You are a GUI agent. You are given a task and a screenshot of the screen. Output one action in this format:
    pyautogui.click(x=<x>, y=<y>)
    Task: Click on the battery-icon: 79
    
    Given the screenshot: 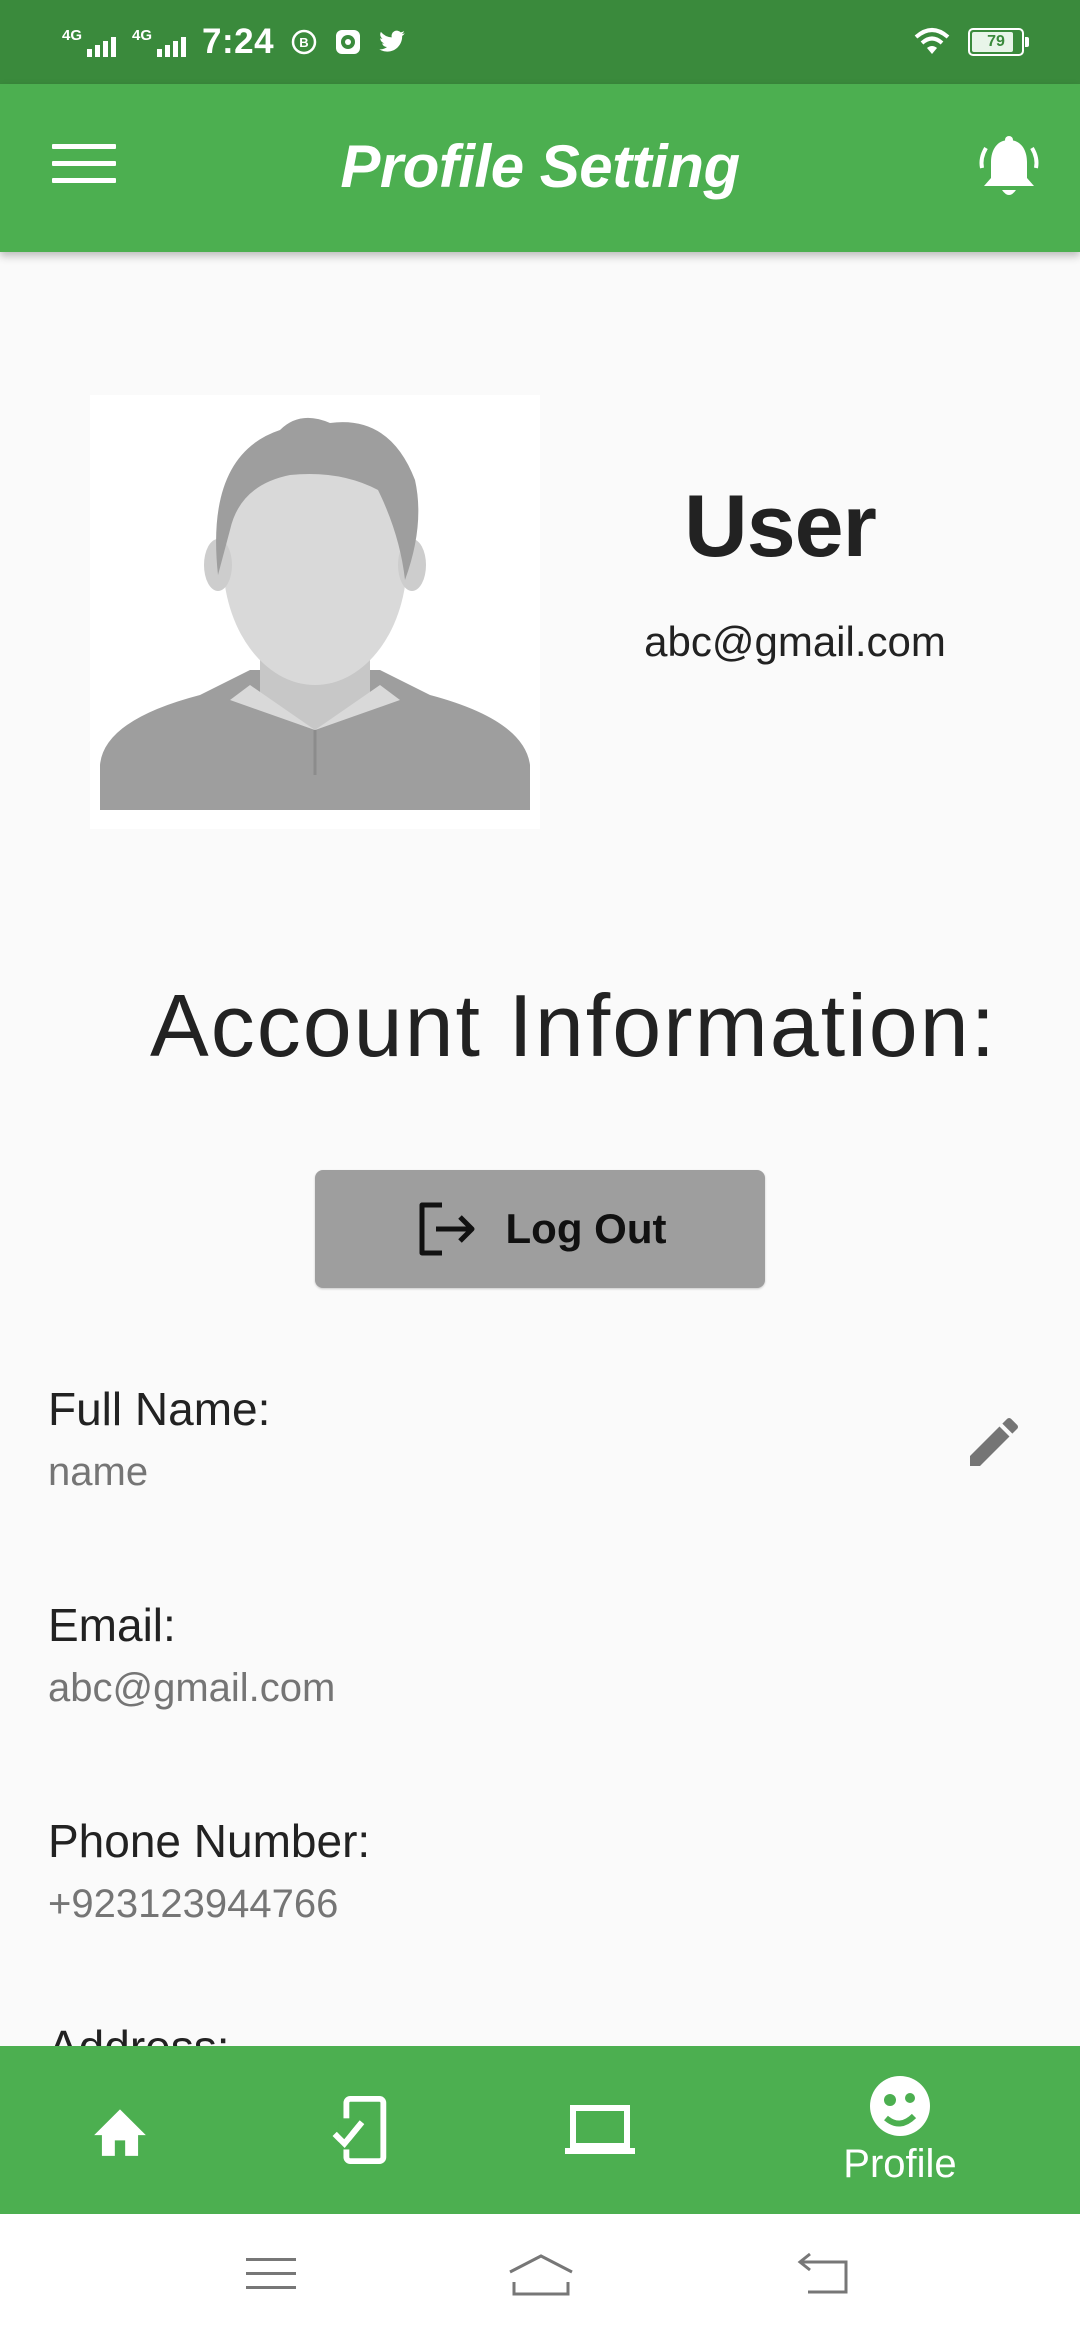 What is the action you would take?
    pyautogui.click(x=998, y=42)
    